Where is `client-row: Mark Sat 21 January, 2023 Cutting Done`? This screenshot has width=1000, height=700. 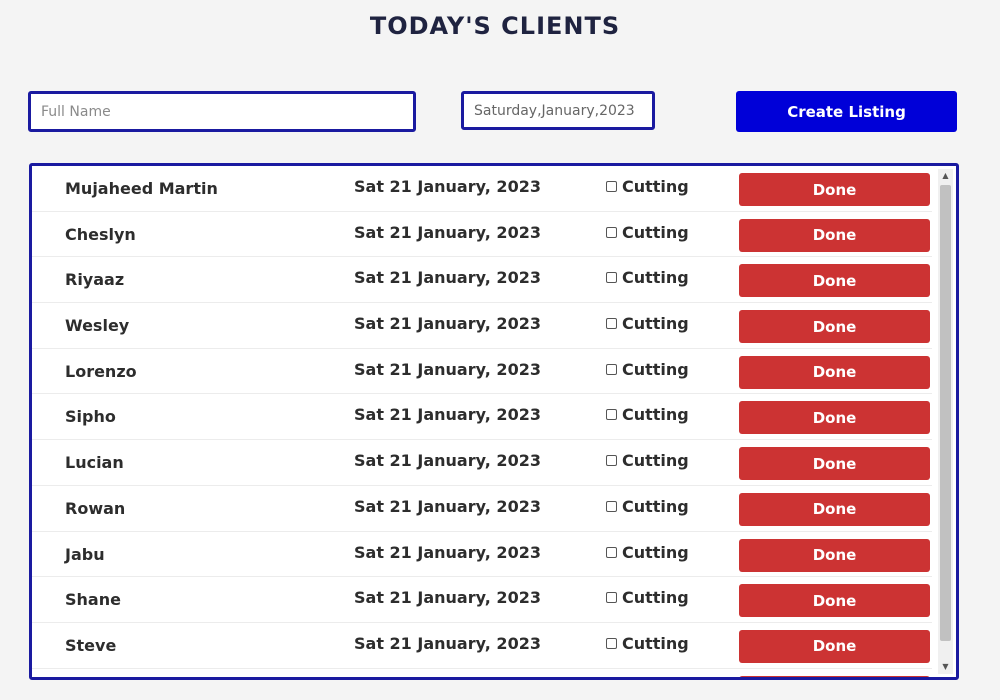 client-row: Mark Sat 21 January, 2023 Cutting Done is located at coordinates (482, 673).